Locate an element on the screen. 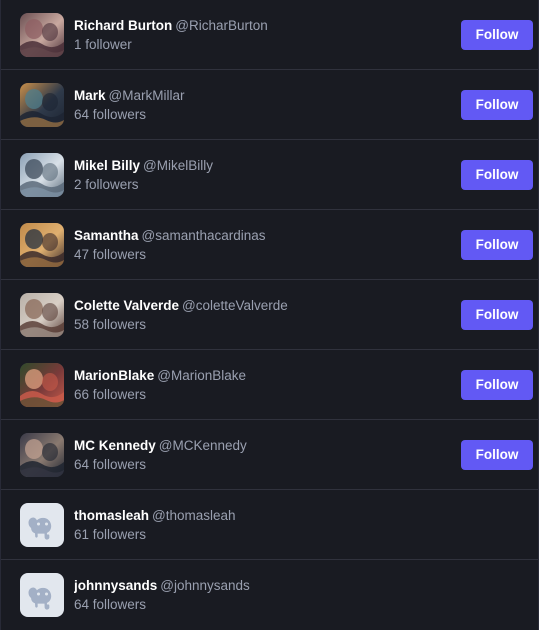  account-row: Mikel Billy @MikelBilly 2 followers Follow is located at coordinates (269, 175).